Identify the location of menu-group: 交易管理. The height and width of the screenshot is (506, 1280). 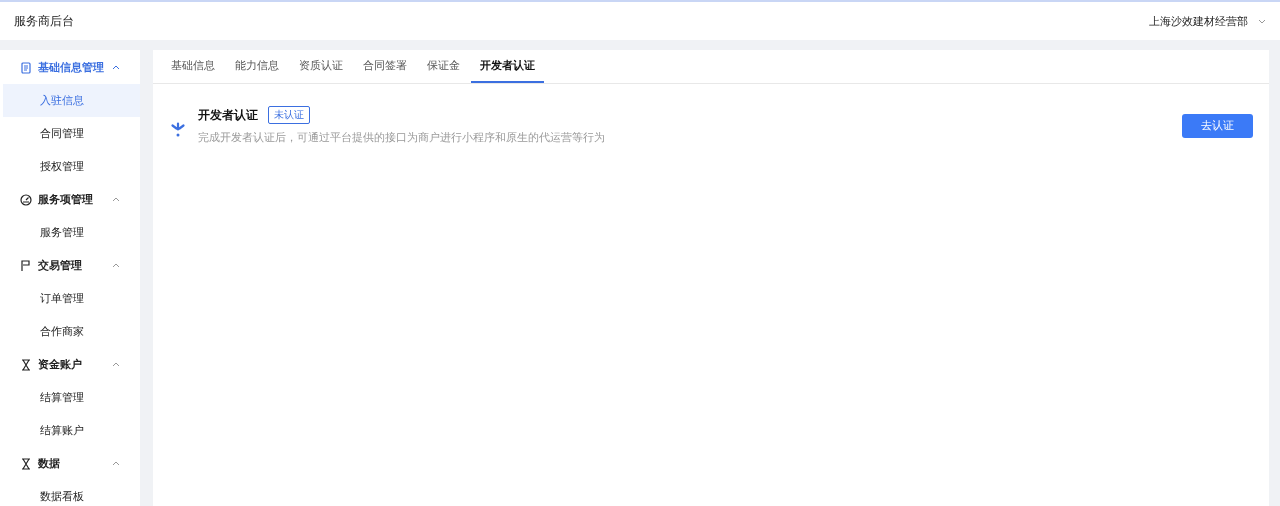
(70, 265).